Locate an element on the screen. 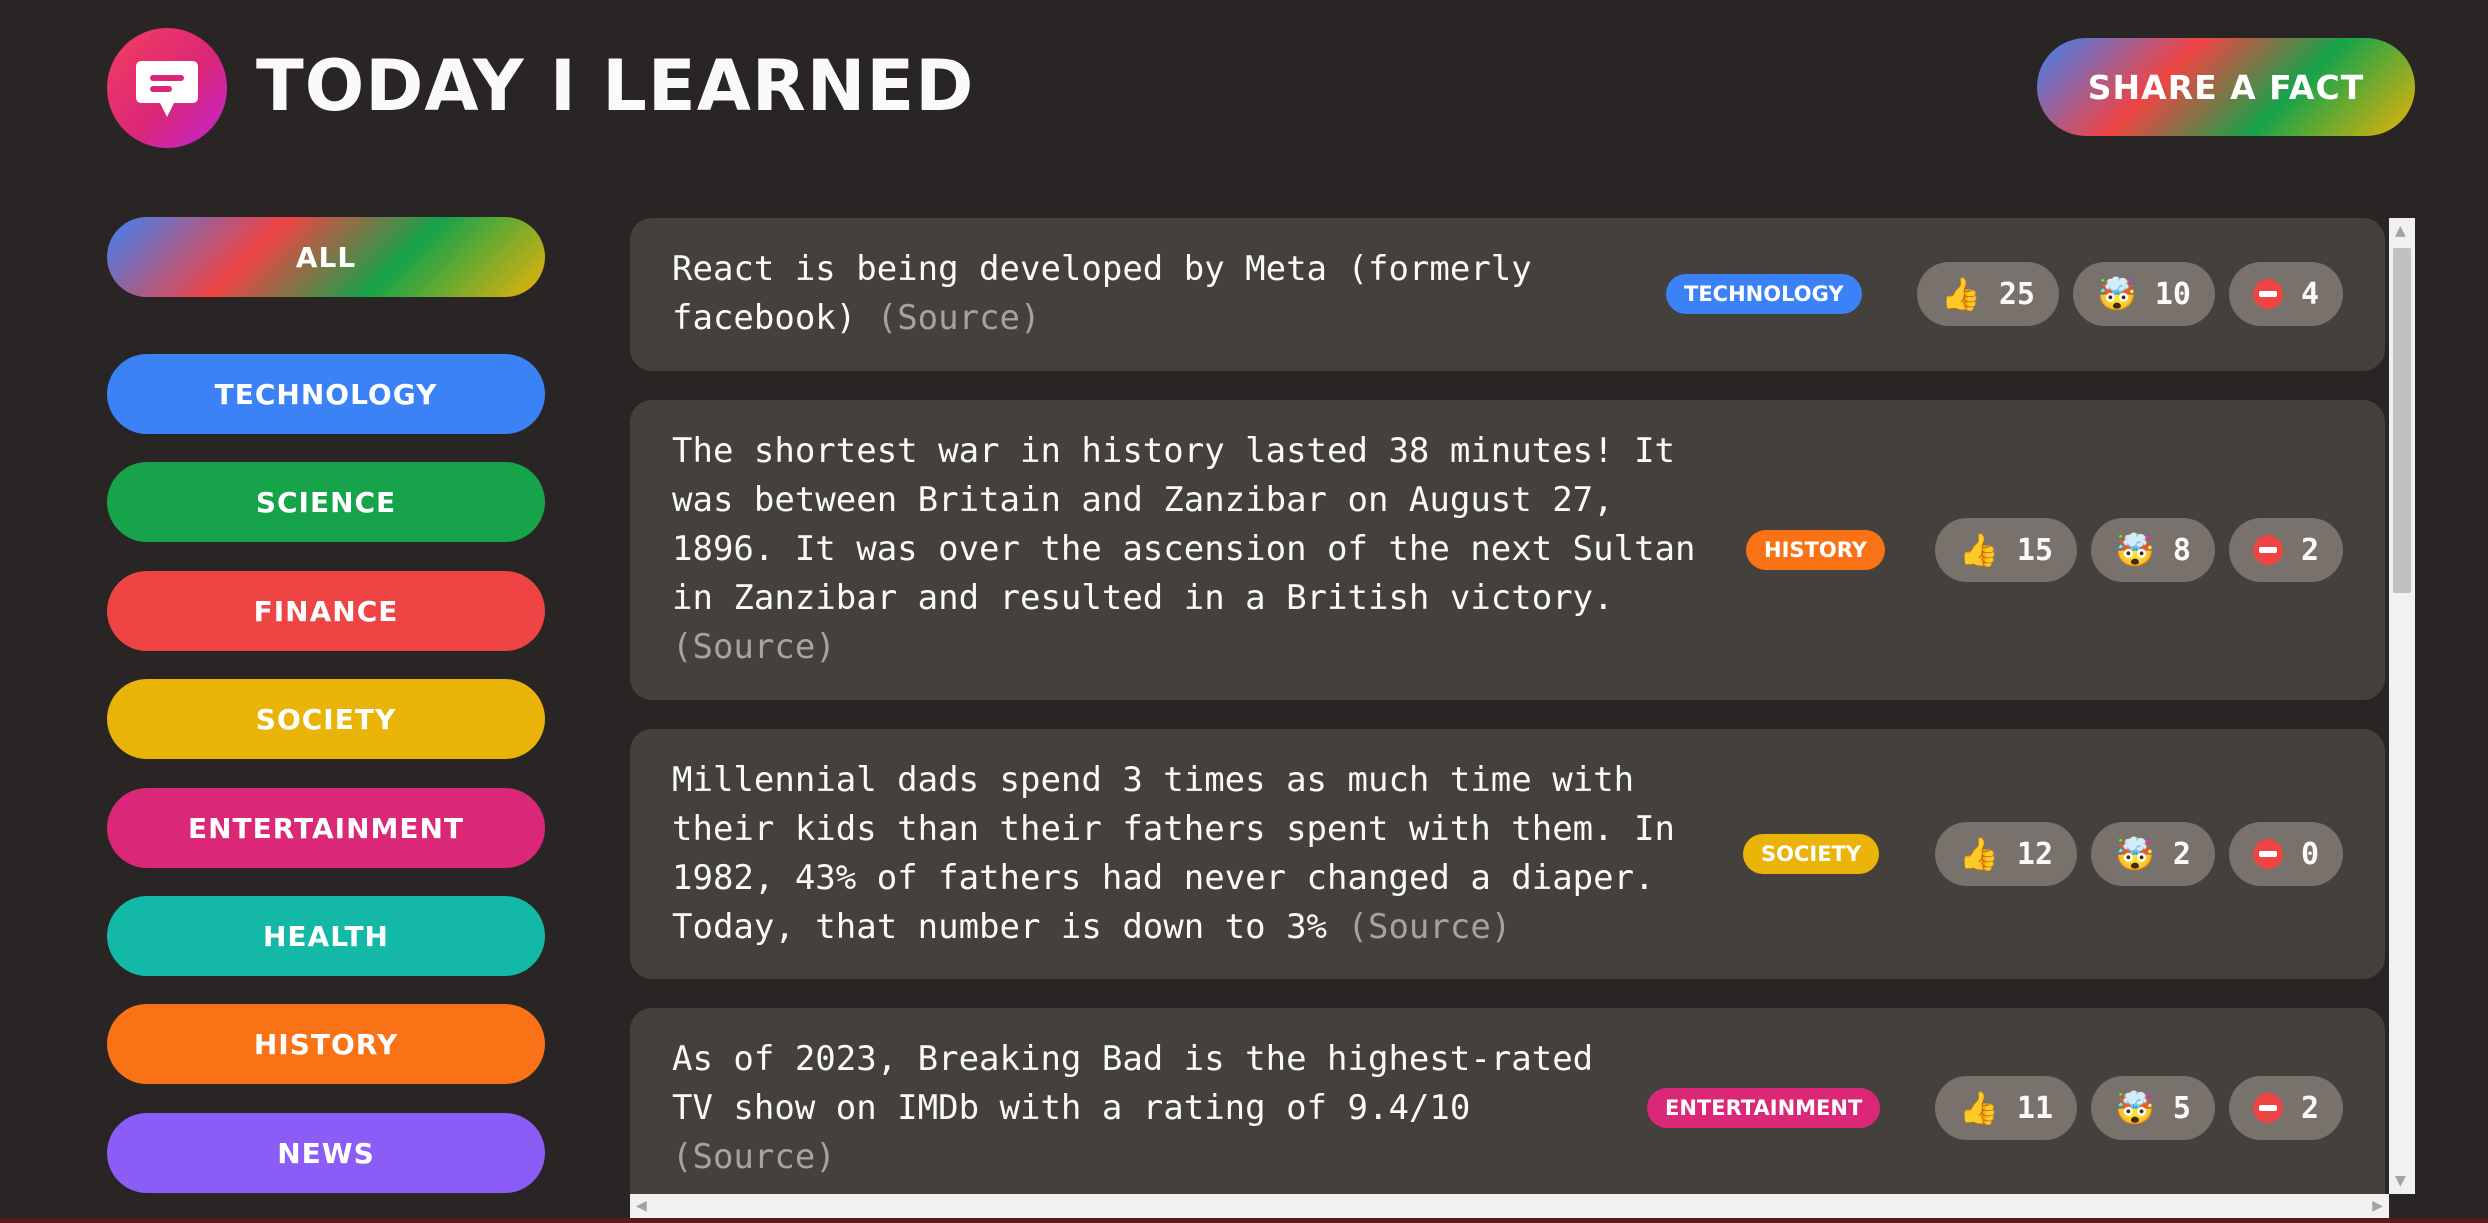 The width and height of the screenshot is (2488, 1223). vote-mindblowing-button: 🤯 2 is located at coordinates (2153, 854).